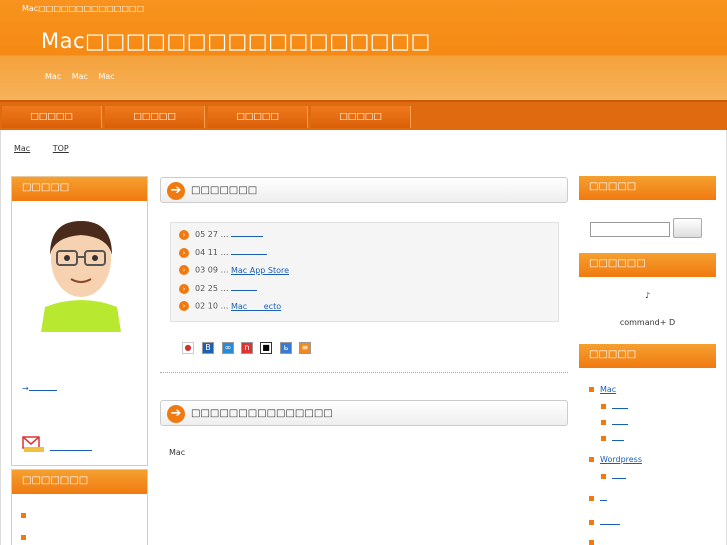 The height and width of the screenshot is (545, 727). I want to click on category-item: Wordpress, so click(615, 459).